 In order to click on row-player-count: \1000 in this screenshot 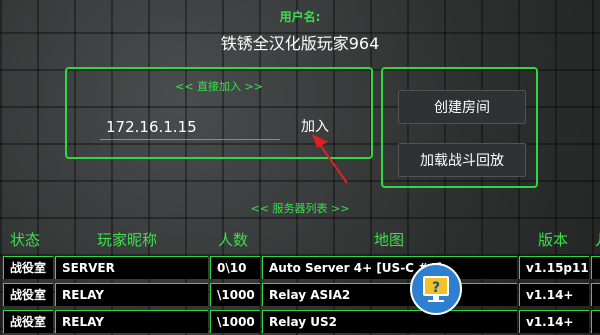, I will do `click(235, 294)`.